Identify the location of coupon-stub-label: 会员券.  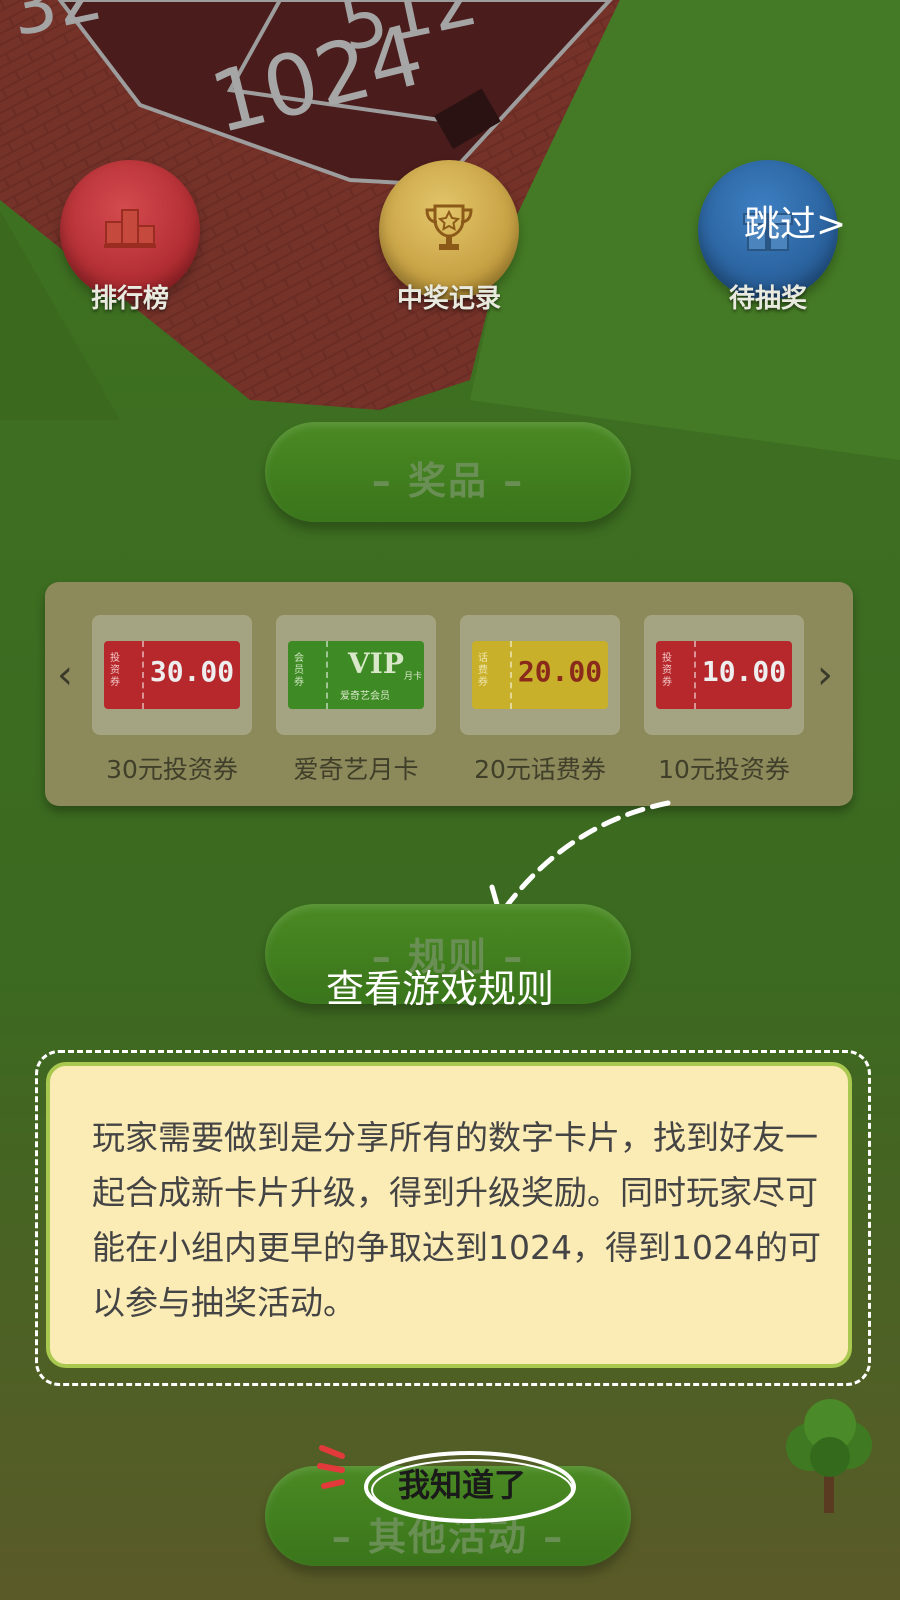
(299, 670).